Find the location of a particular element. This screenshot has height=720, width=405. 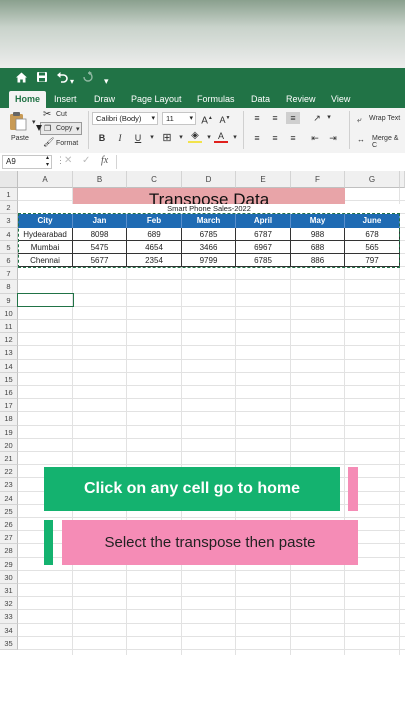

italic-button: I is located at coordinates (120, 138).